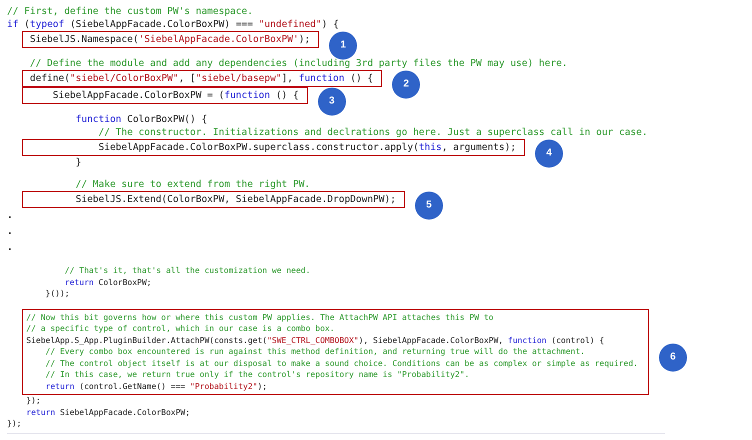  What do you see at coordinates (343, 45) in the screenshot?
I see `step-number: 1` at bounding box center [343, 45].